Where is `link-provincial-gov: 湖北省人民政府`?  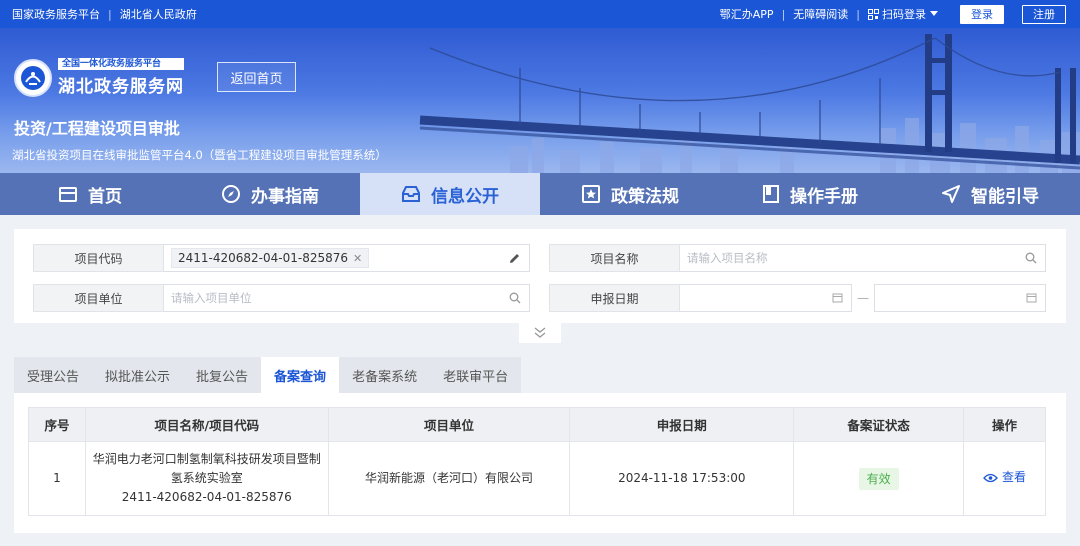 link-provincial-gov: 湖北省人民政府 is located at coordinates (158, 14).